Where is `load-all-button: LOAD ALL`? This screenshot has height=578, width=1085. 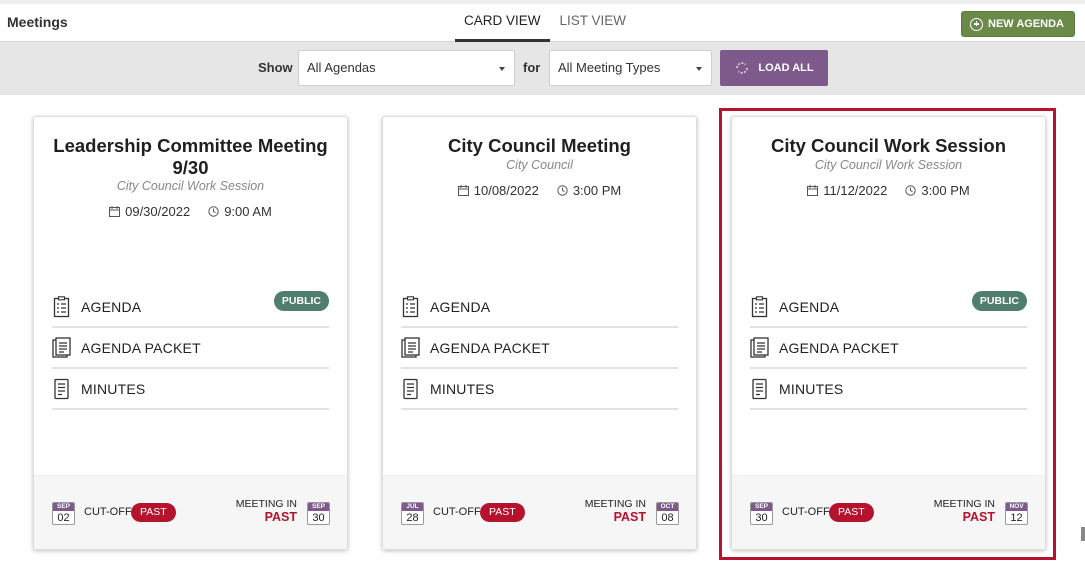
load-all-button: LOAD ALL is located at coordinates (774, 68).